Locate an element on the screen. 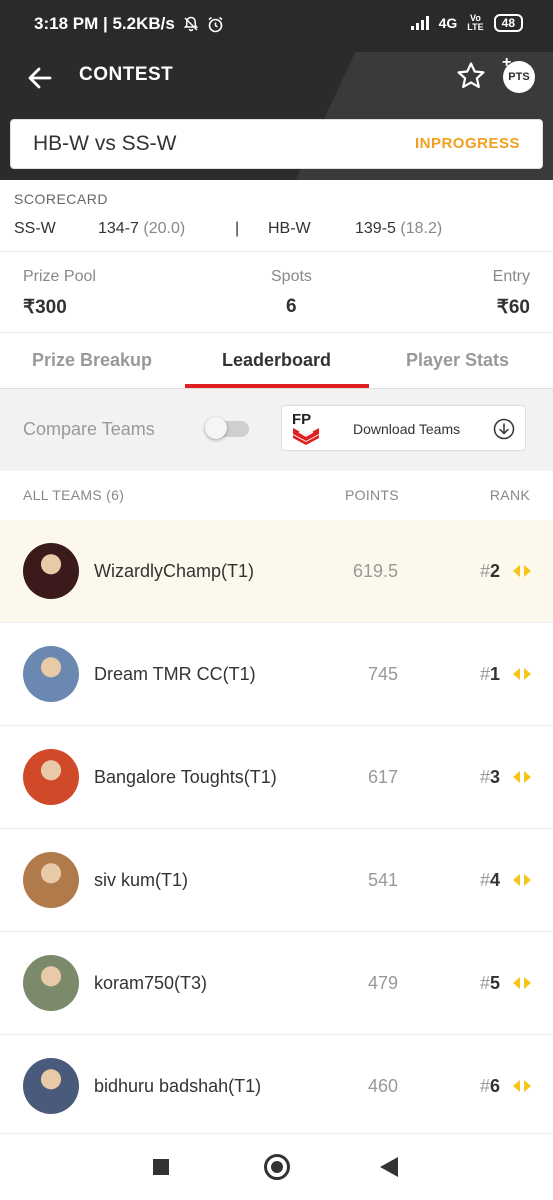 This screenshot has height=1200, width=553. network-type: 4G is located at coordinates (448, 23).